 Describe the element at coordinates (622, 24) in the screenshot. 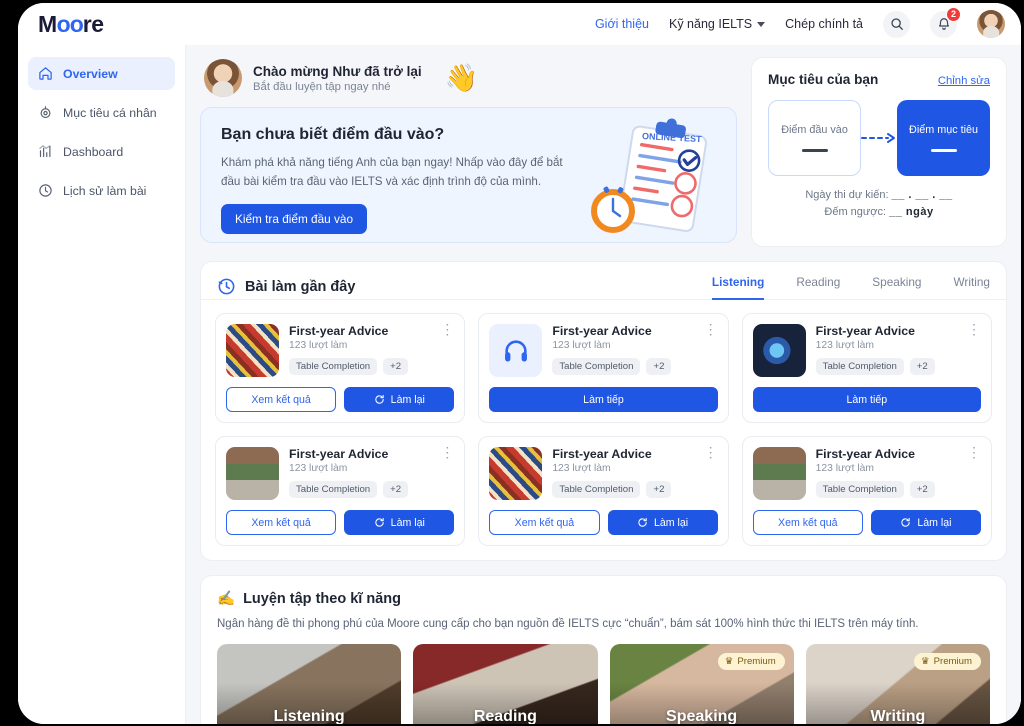

I see `nav-item-gioi-thieu: Giới thiệu` at that location.